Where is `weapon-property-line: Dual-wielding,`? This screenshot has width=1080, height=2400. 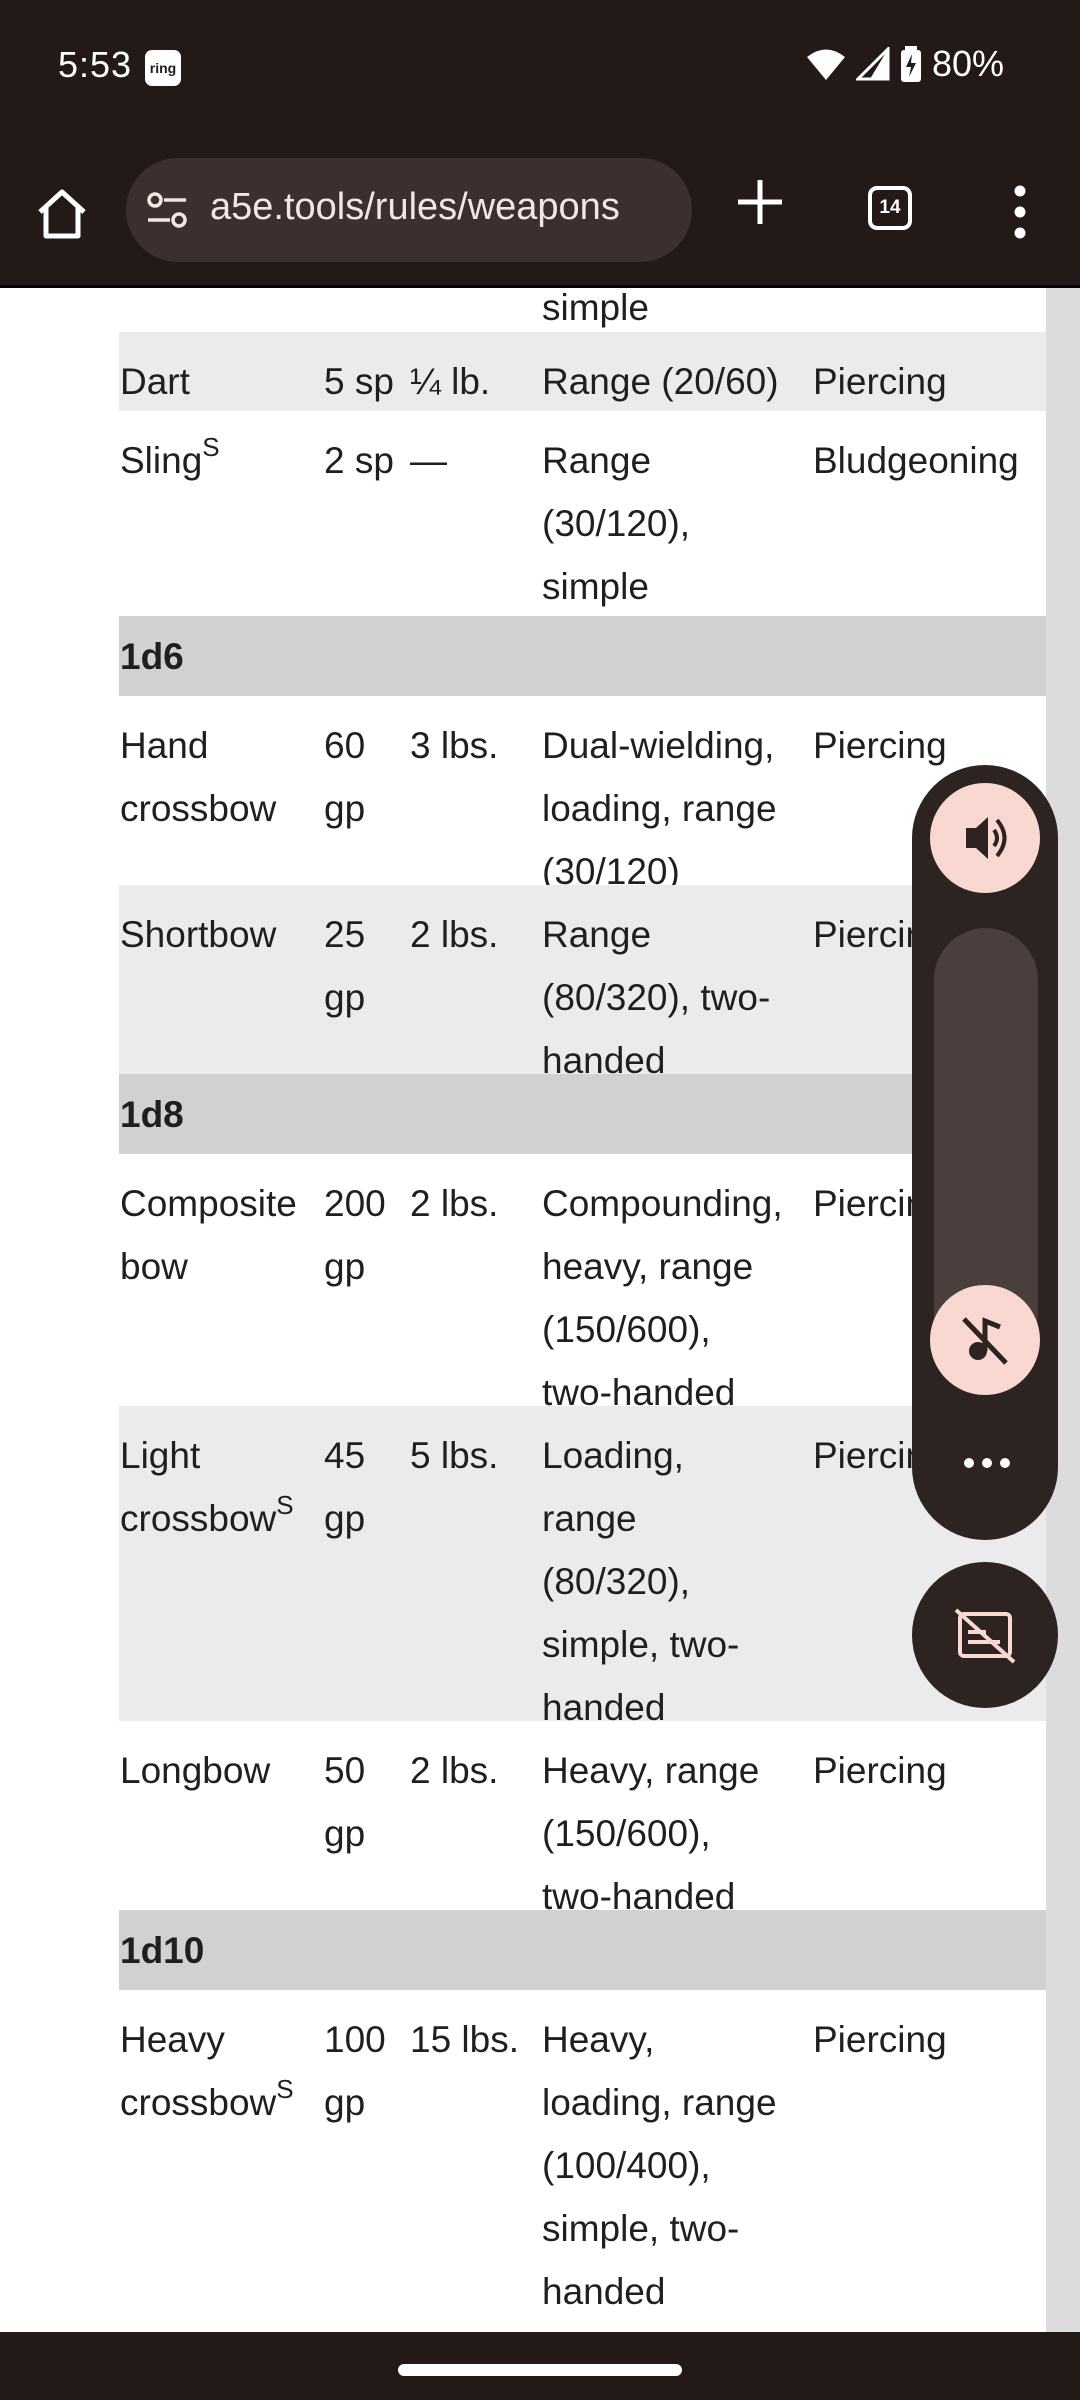
weapon-property-line: Dual-wielding, is located at coordinates (658, 745).